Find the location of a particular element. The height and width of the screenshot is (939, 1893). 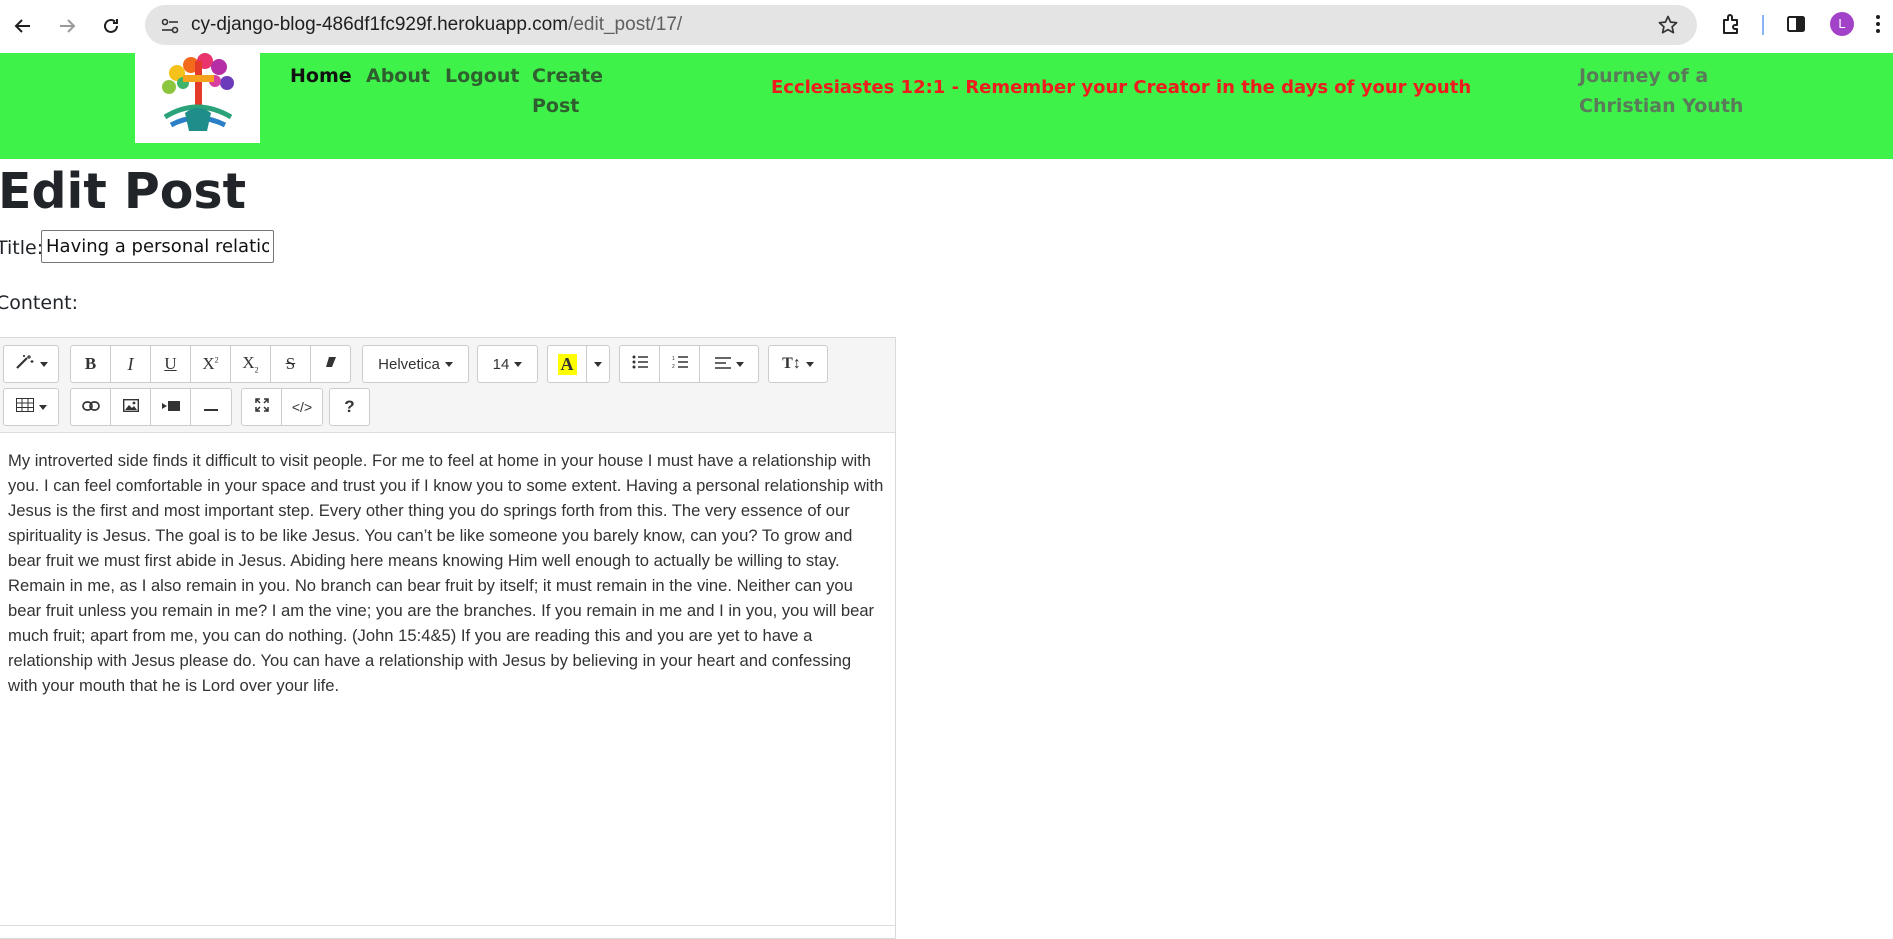

bold-button: B is located at coordinates (90, 364).